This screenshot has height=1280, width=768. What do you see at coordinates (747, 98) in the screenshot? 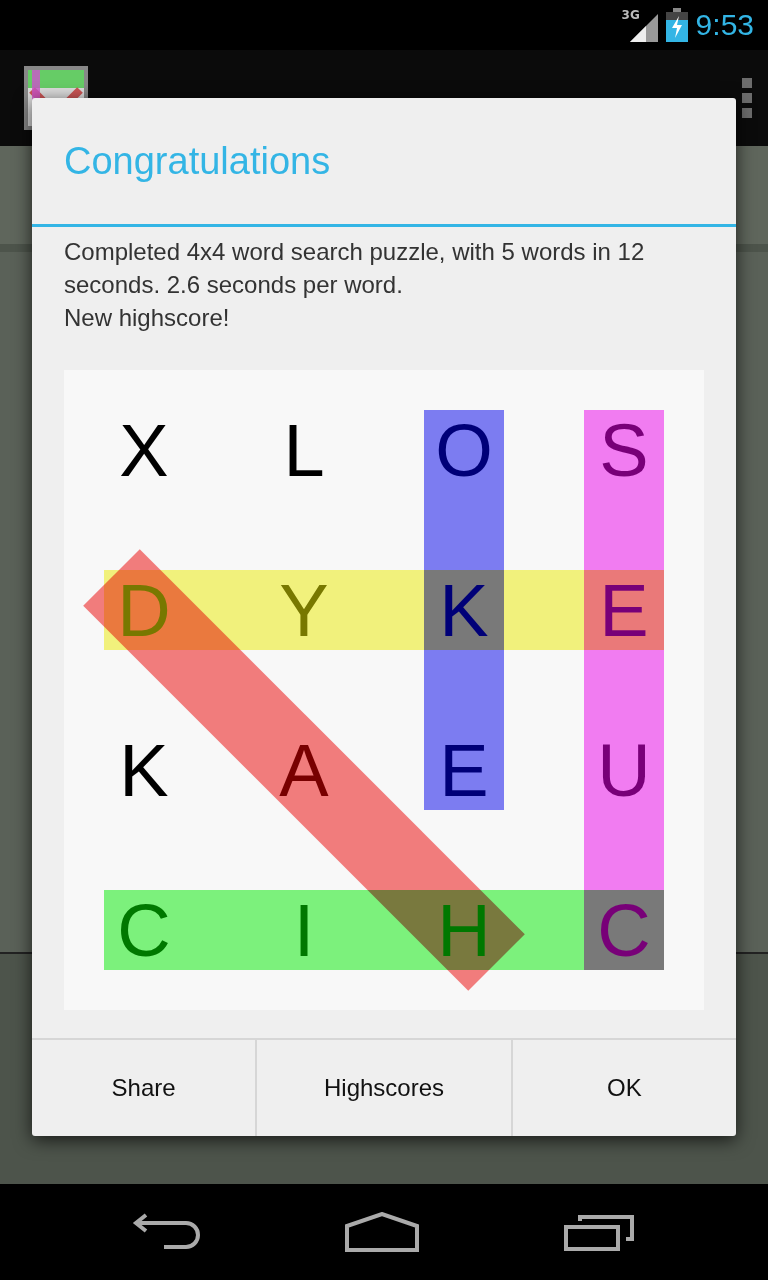
I see `overflow-menu-icon` at bounding box center [747, 98].